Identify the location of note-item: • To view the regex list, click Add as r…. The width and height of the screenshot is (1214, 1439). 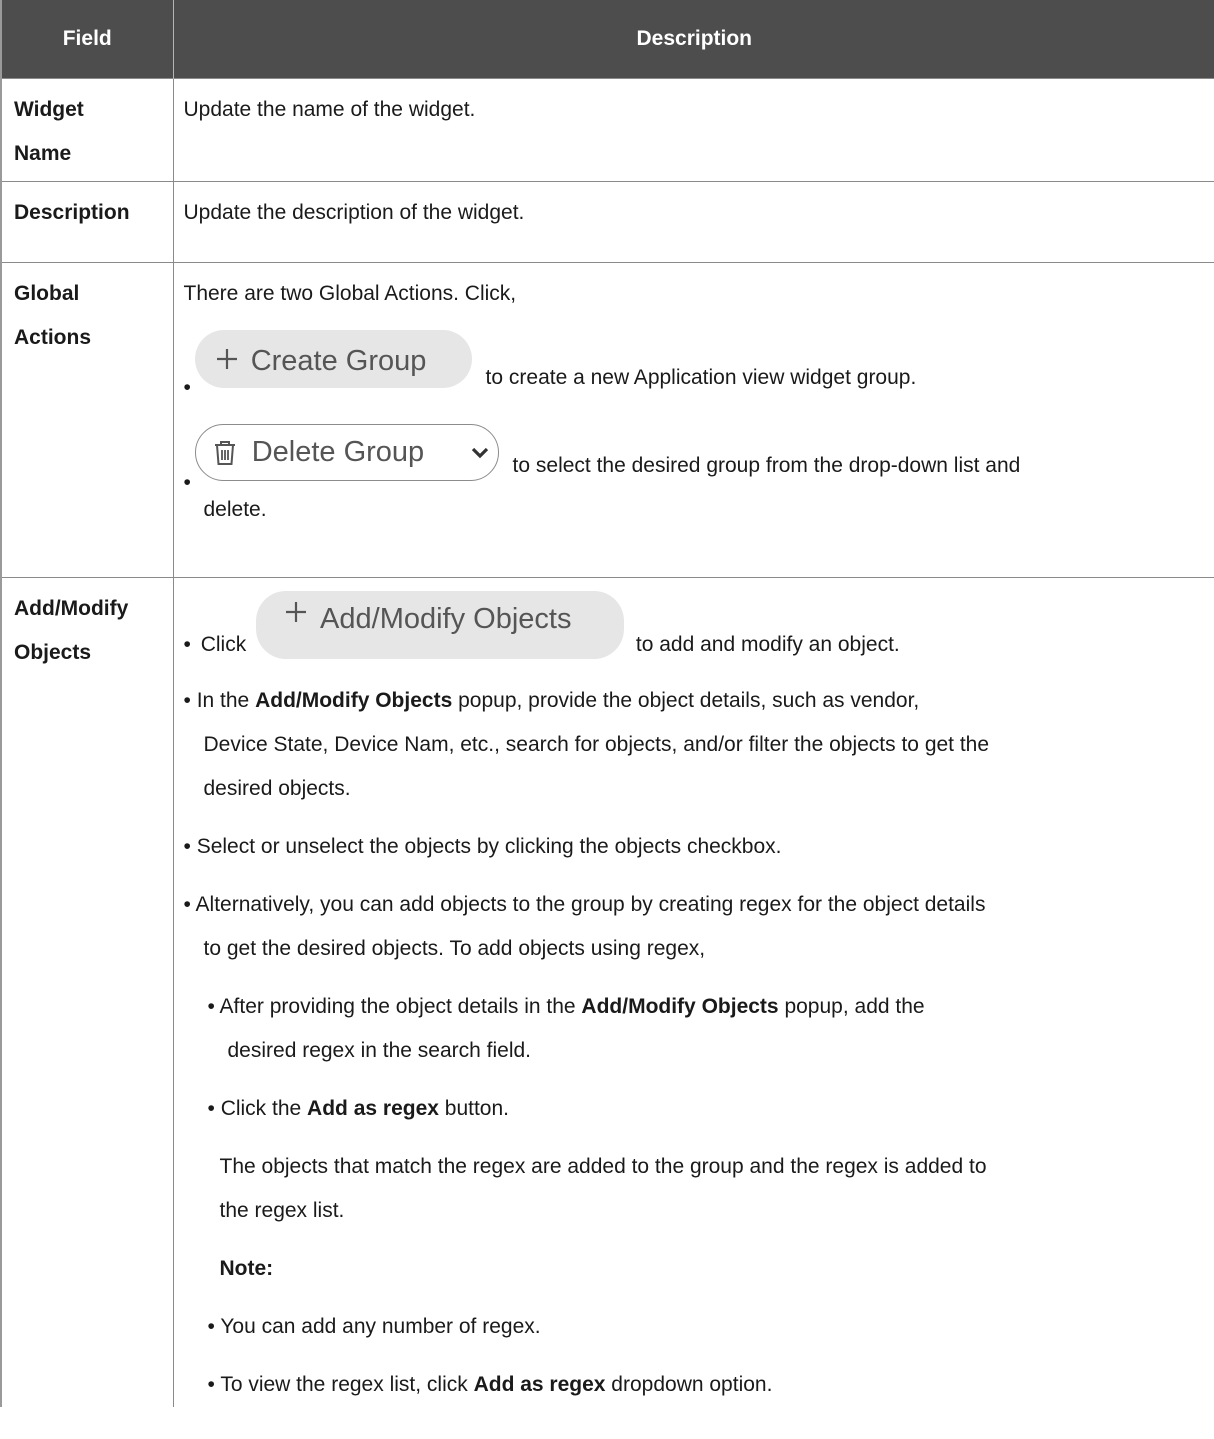
(490, 1384).